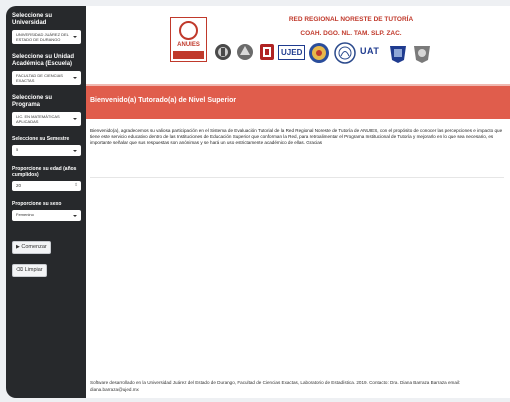  I want to click on university-logos: UJED UAT, so click(349, 53).